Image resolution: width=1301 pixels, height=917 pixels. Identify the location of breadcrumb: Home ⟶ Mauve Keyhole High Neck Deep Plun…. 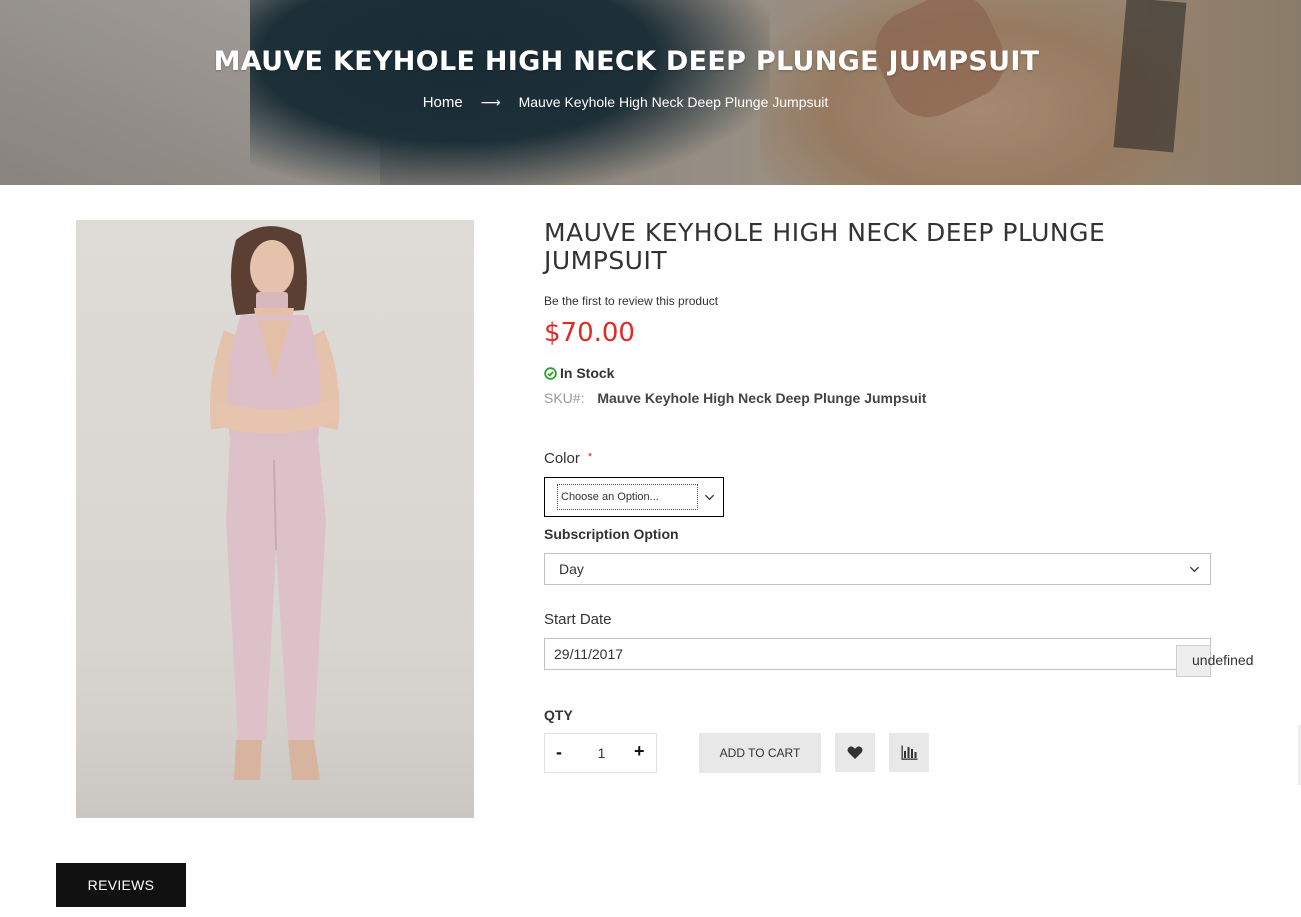
(625, 102).